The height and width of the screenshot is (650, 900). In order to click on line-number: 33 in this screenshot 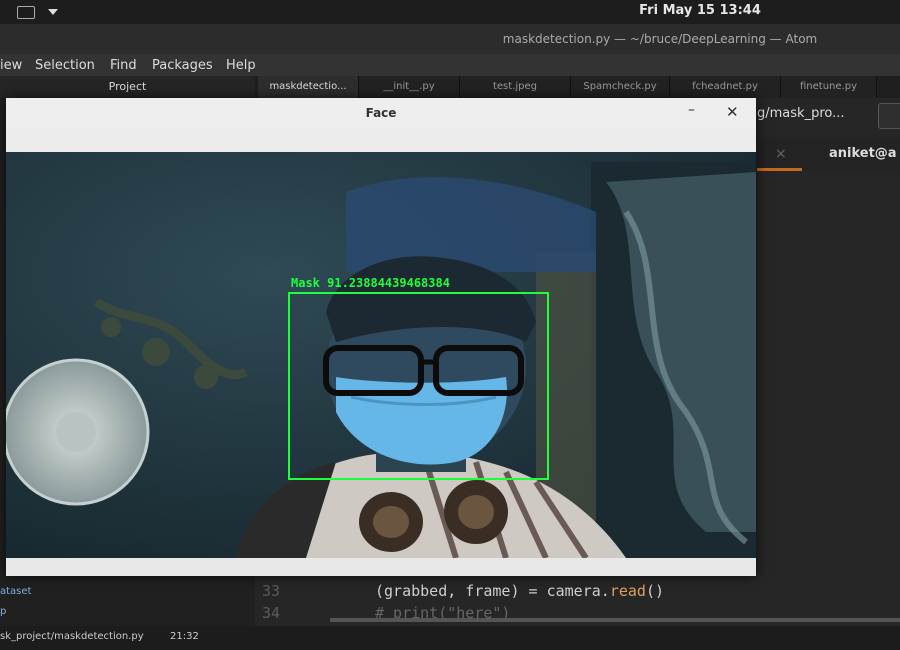, I will do `click(271, 591)`.